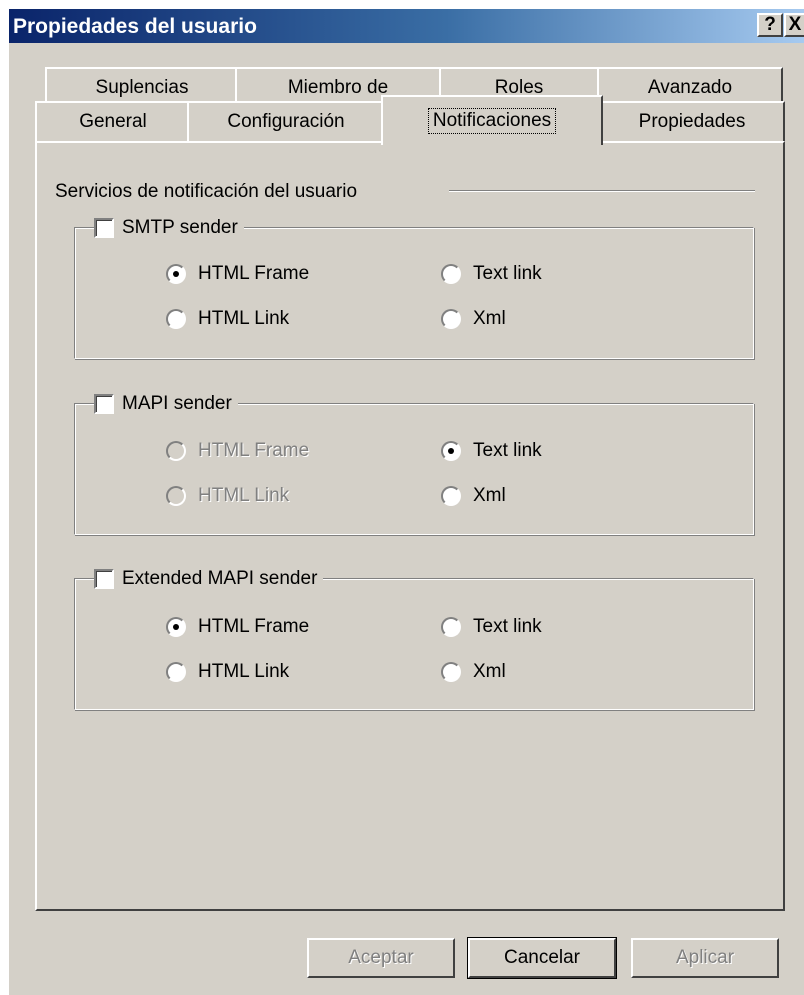 This screenshot has height=995, width=804. Describe the element at coordinates (104, 579) in the screenshot. I see `extended-mapi-sender-checkbox` at that location.